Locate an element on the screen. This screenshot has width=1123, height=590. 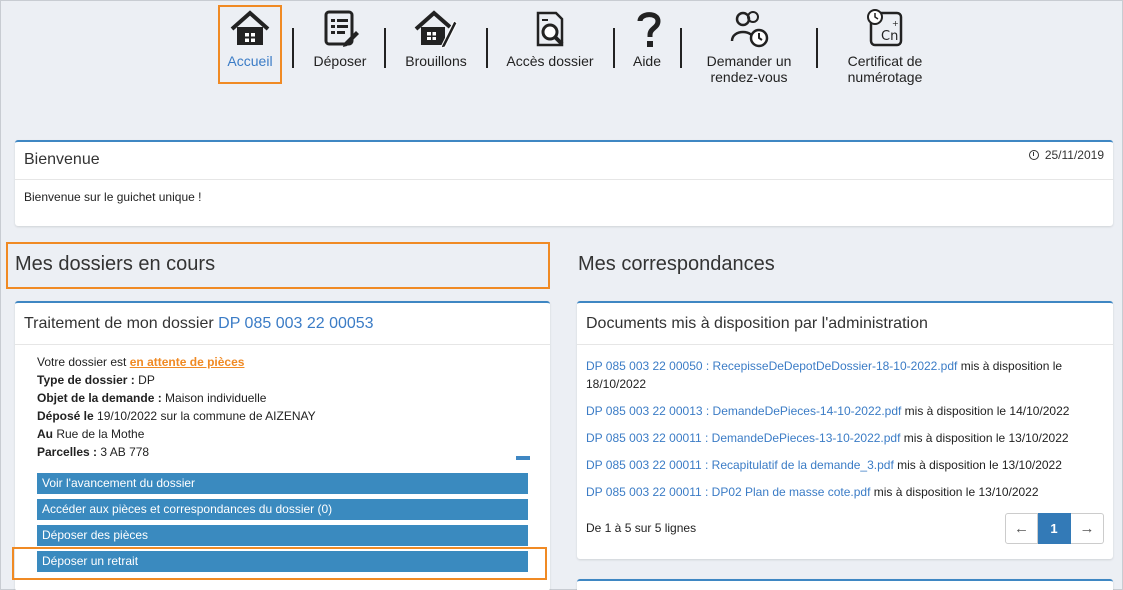
objet-value: Maison individuelle is located at coordinates (216, 398).